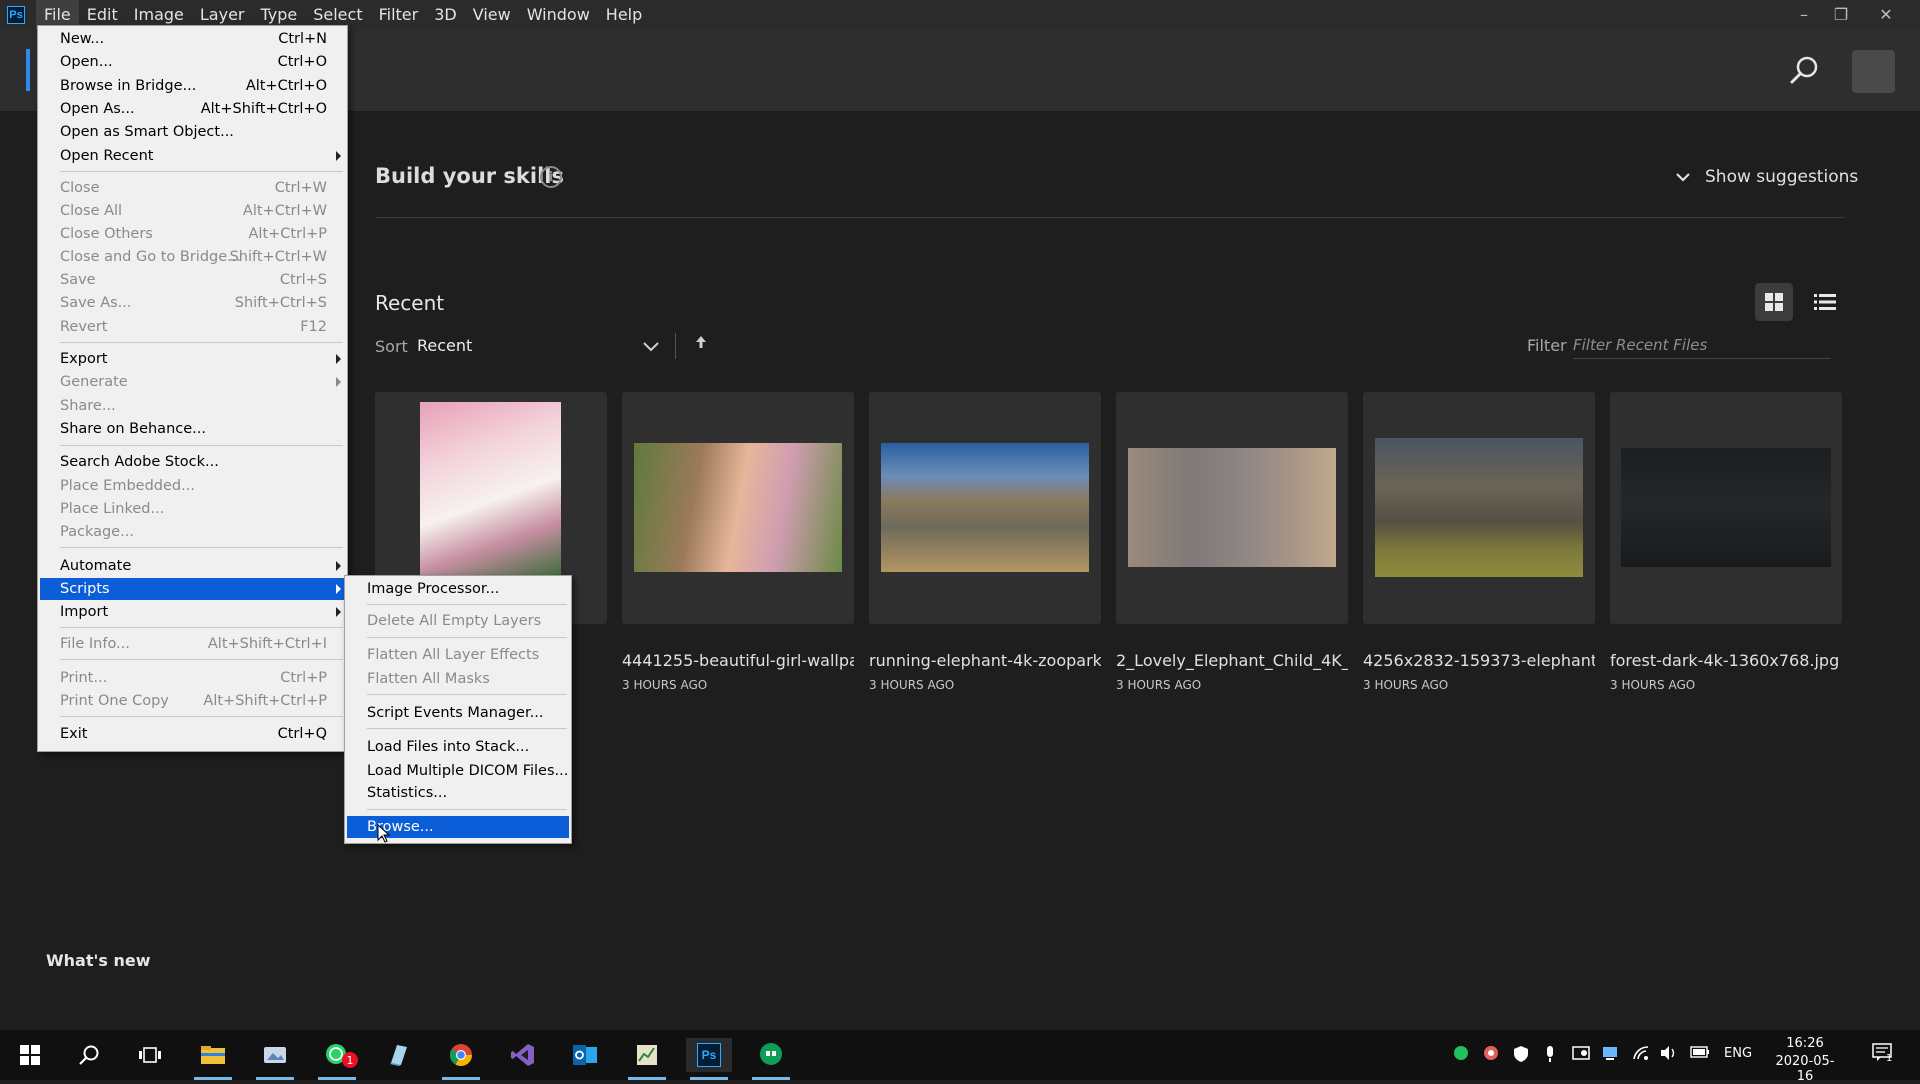 This screenshot has width=1920, height=1084. I want to click on outlook-icon, so click(585, 1055).